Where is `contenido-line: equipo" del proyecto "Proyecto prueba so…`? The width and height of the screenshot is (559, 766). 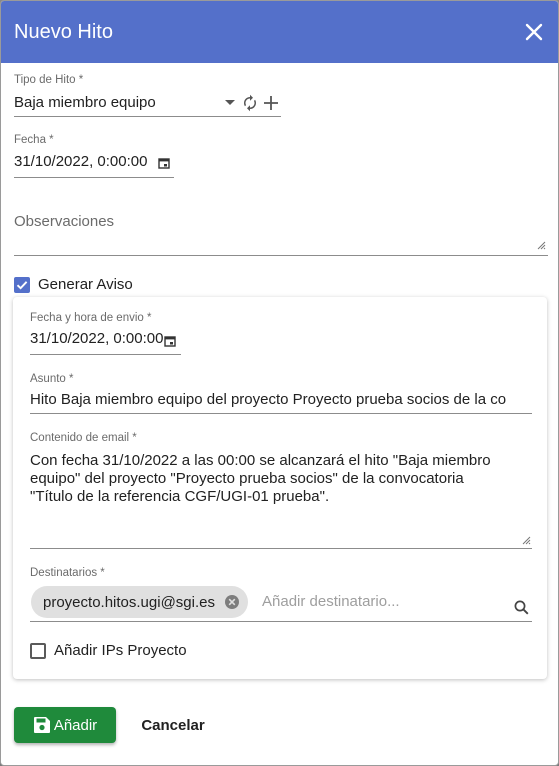 contenido-line: equipo" del proyecto "Proyecto prueba so… is located at coordinates (247, 478).